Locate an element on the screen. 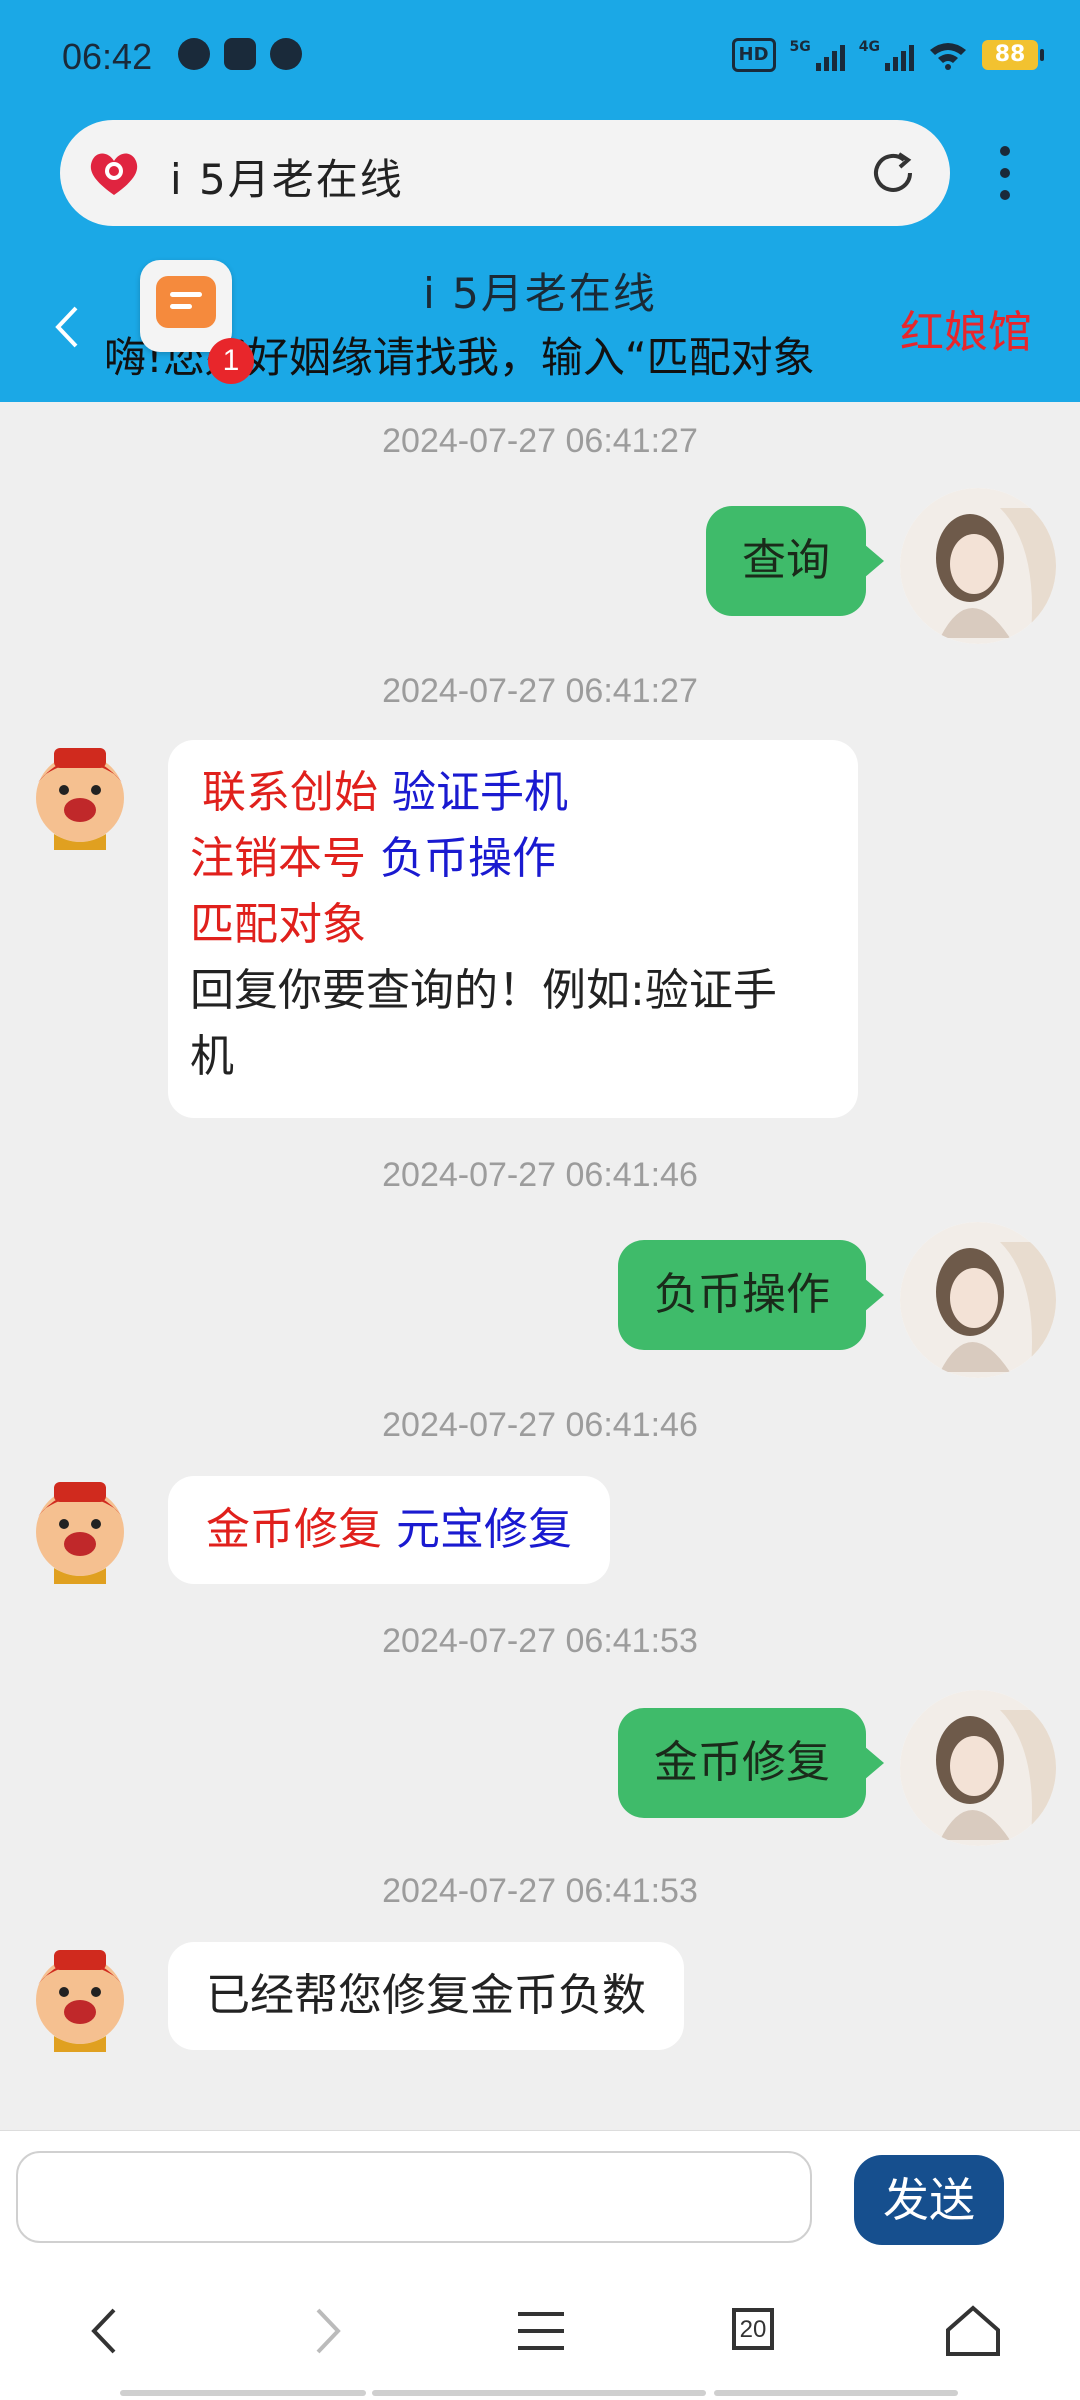 This screenshot has width=1080, height=2400. hd-icon: HD is located at coordinates (753, 55).